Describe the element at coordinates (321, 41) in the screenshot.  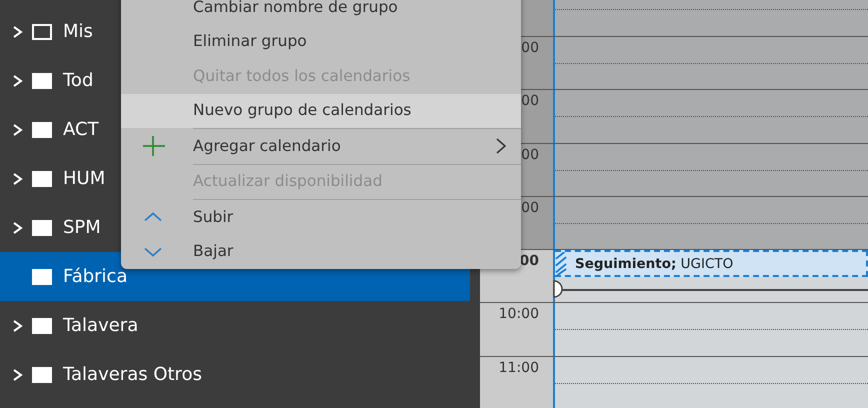
I see `menu-item: Eliminar grupo` at that location.